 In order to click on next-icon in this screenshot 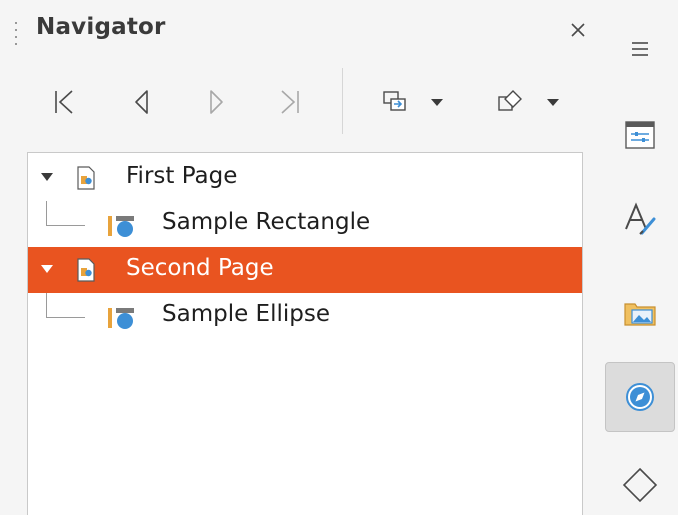, I will do `click(216, 102)`.